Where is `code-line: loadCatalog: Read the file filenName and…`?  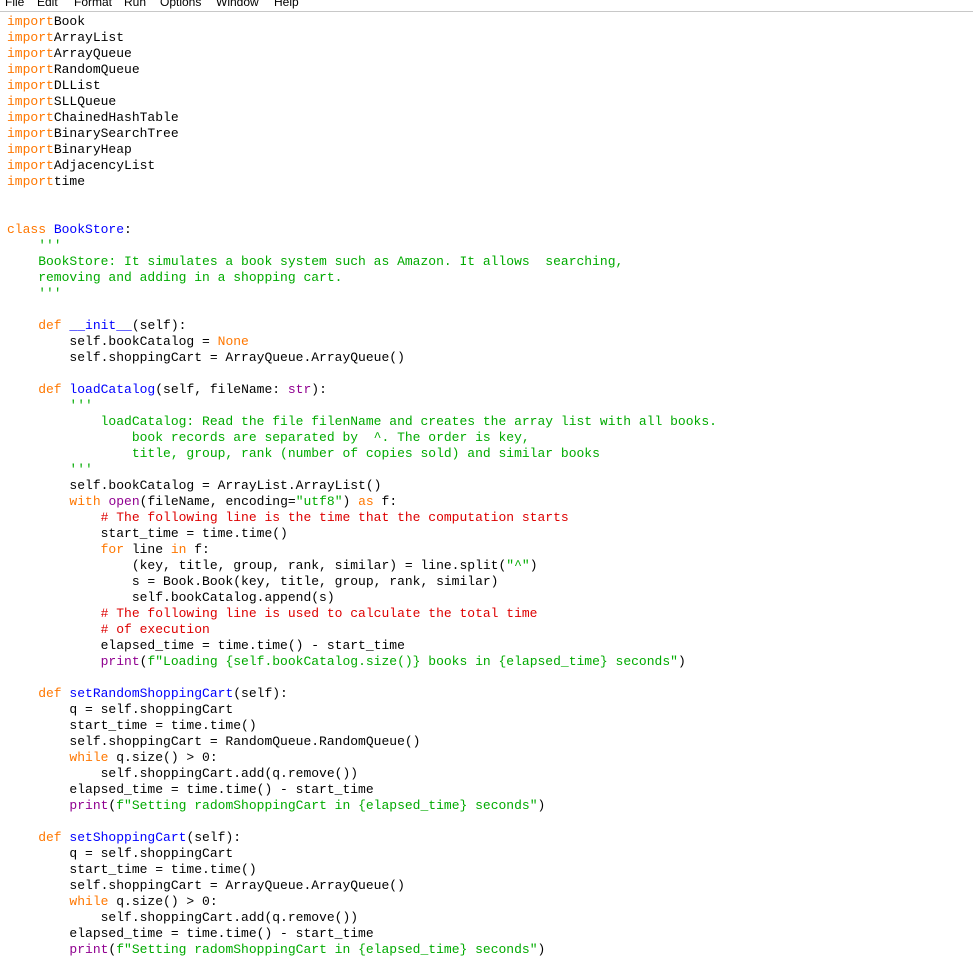 code-line: loadCatalog: Read the file filenName and… is located at coordinates (362, 422).